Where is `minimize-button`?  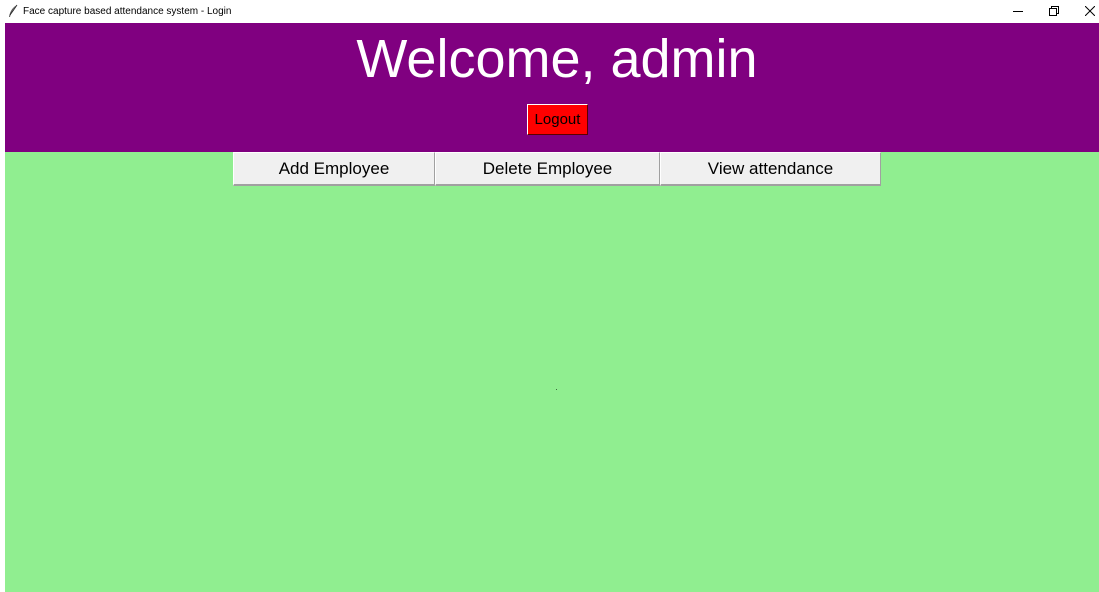 minimize-button is located at coordinates (1017, 11).